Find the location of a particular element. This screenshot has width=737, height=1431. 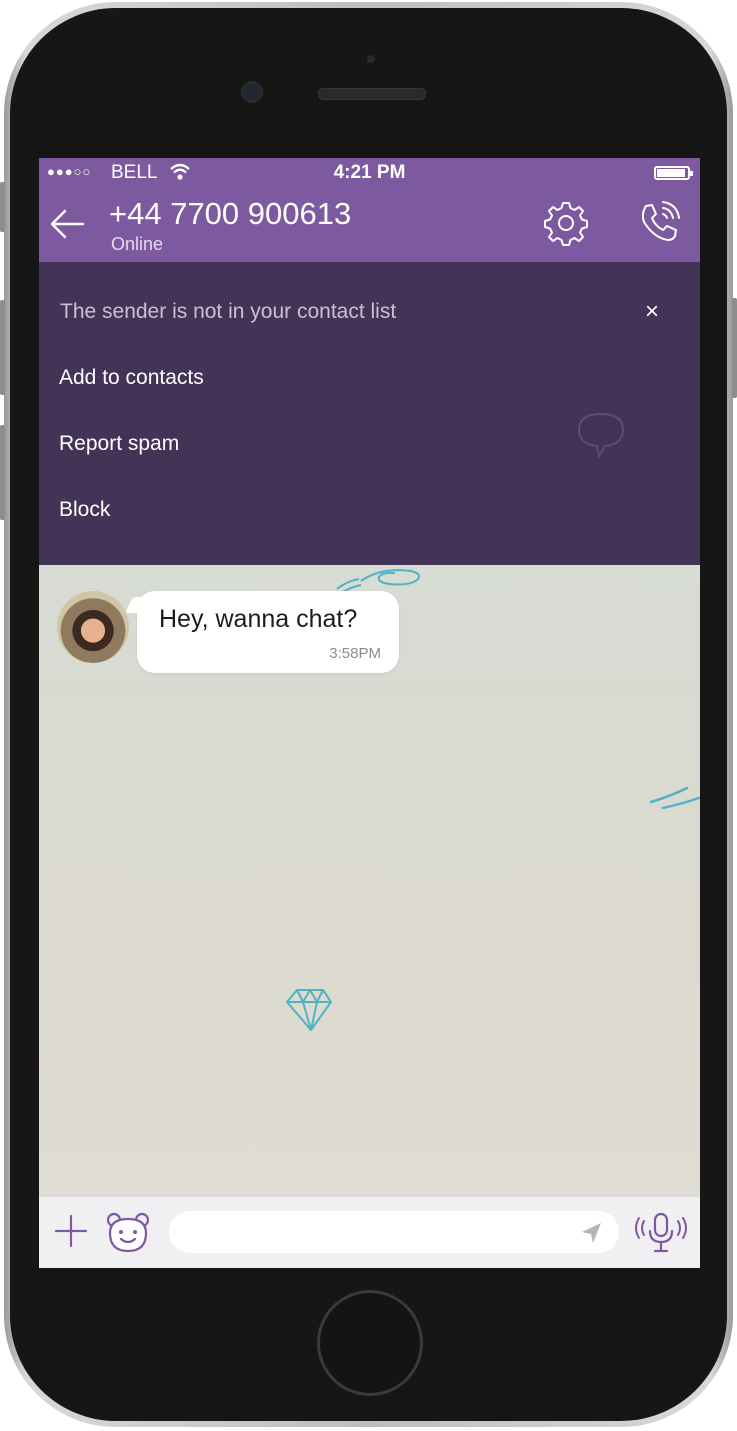

send-icon is located at coordinates (591, 1233).